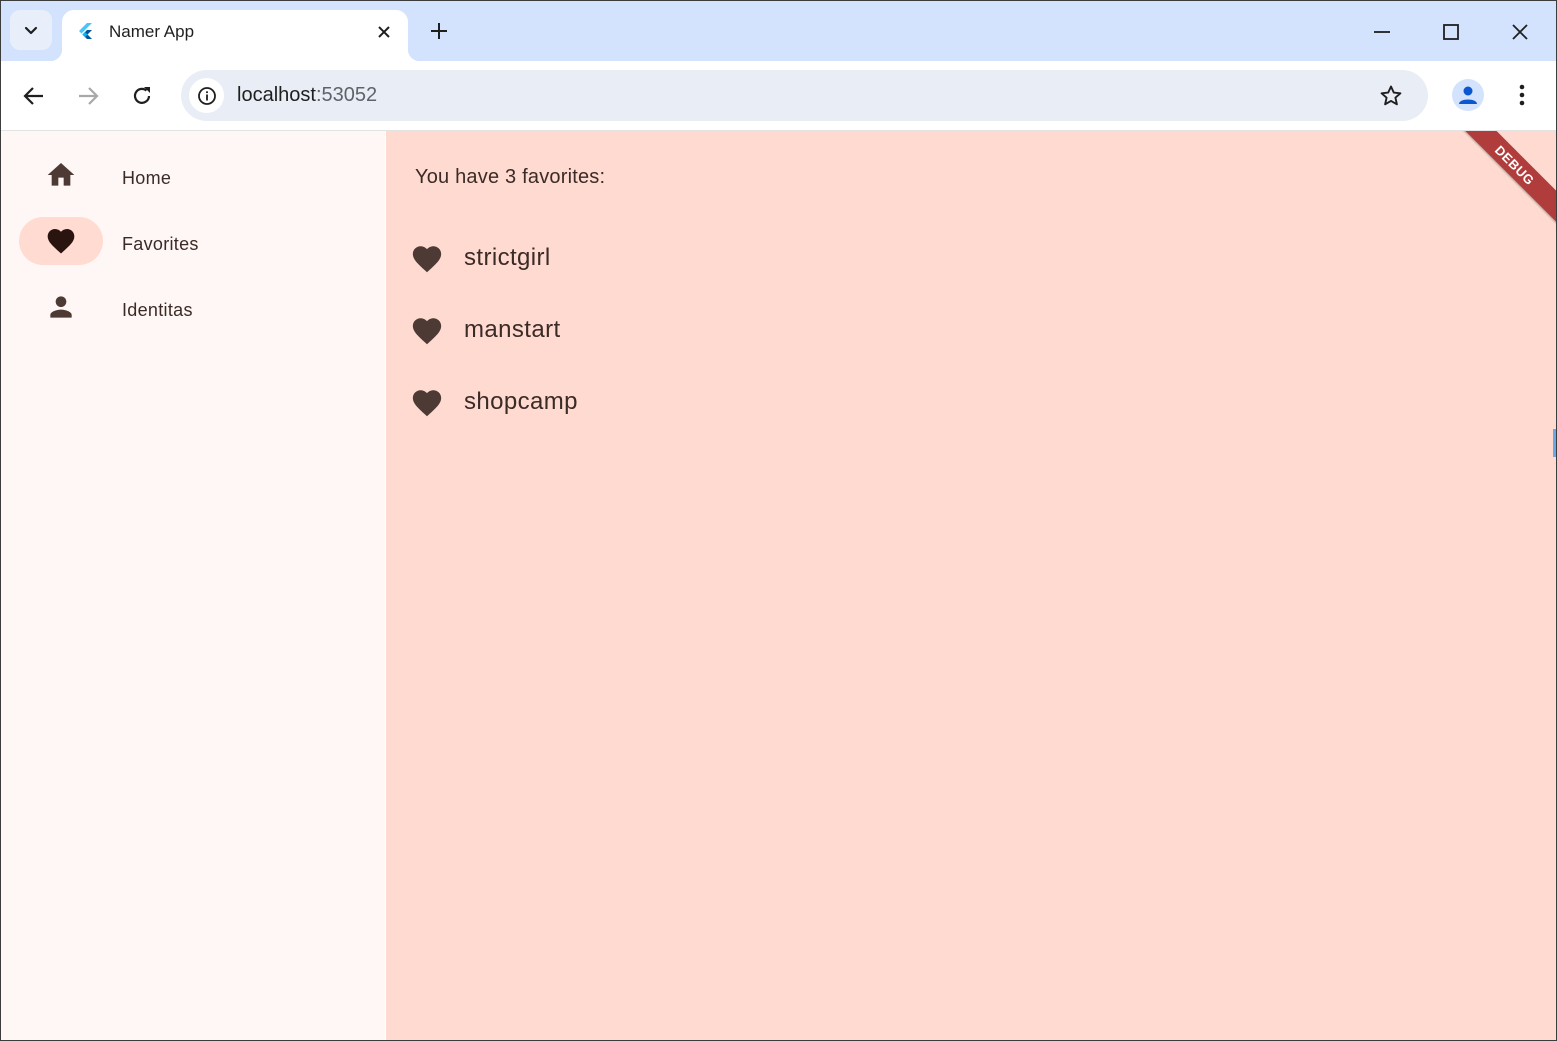 The width and height of the screenshot is (1557, 1041). I want to click on site-info-button, so click(206, 95).